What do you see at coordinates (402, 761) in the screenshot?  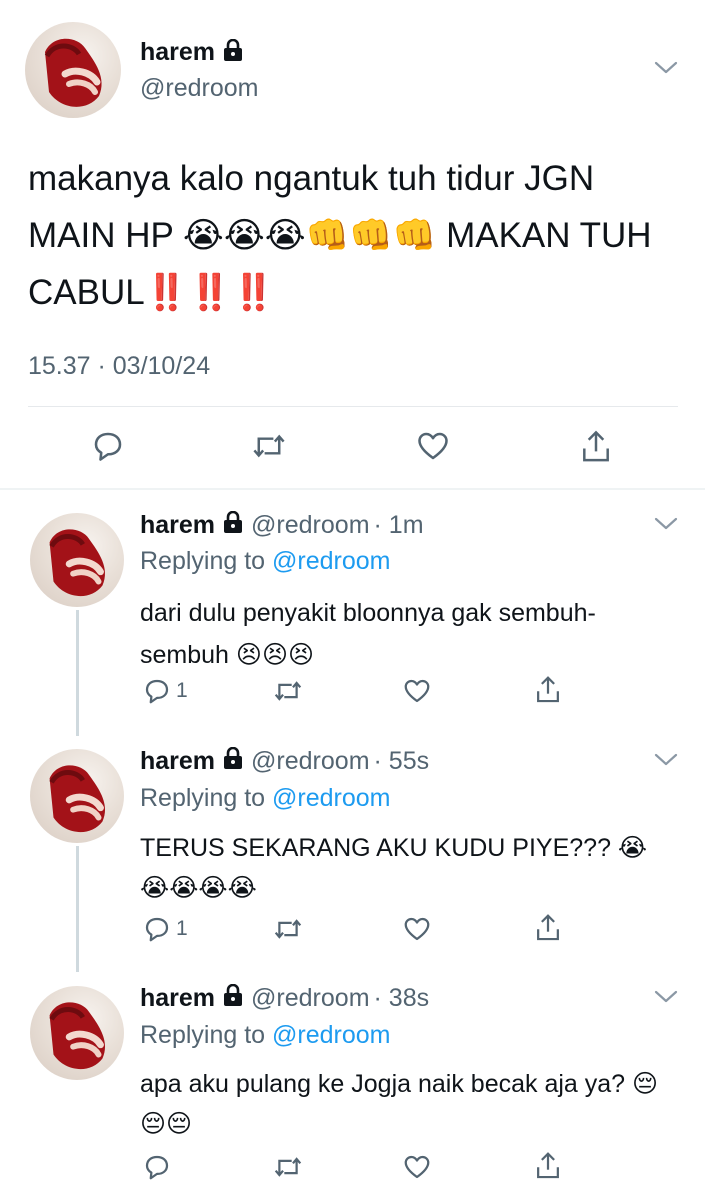 I see `reply-time: · 55s` at bounding box center [402, 761].